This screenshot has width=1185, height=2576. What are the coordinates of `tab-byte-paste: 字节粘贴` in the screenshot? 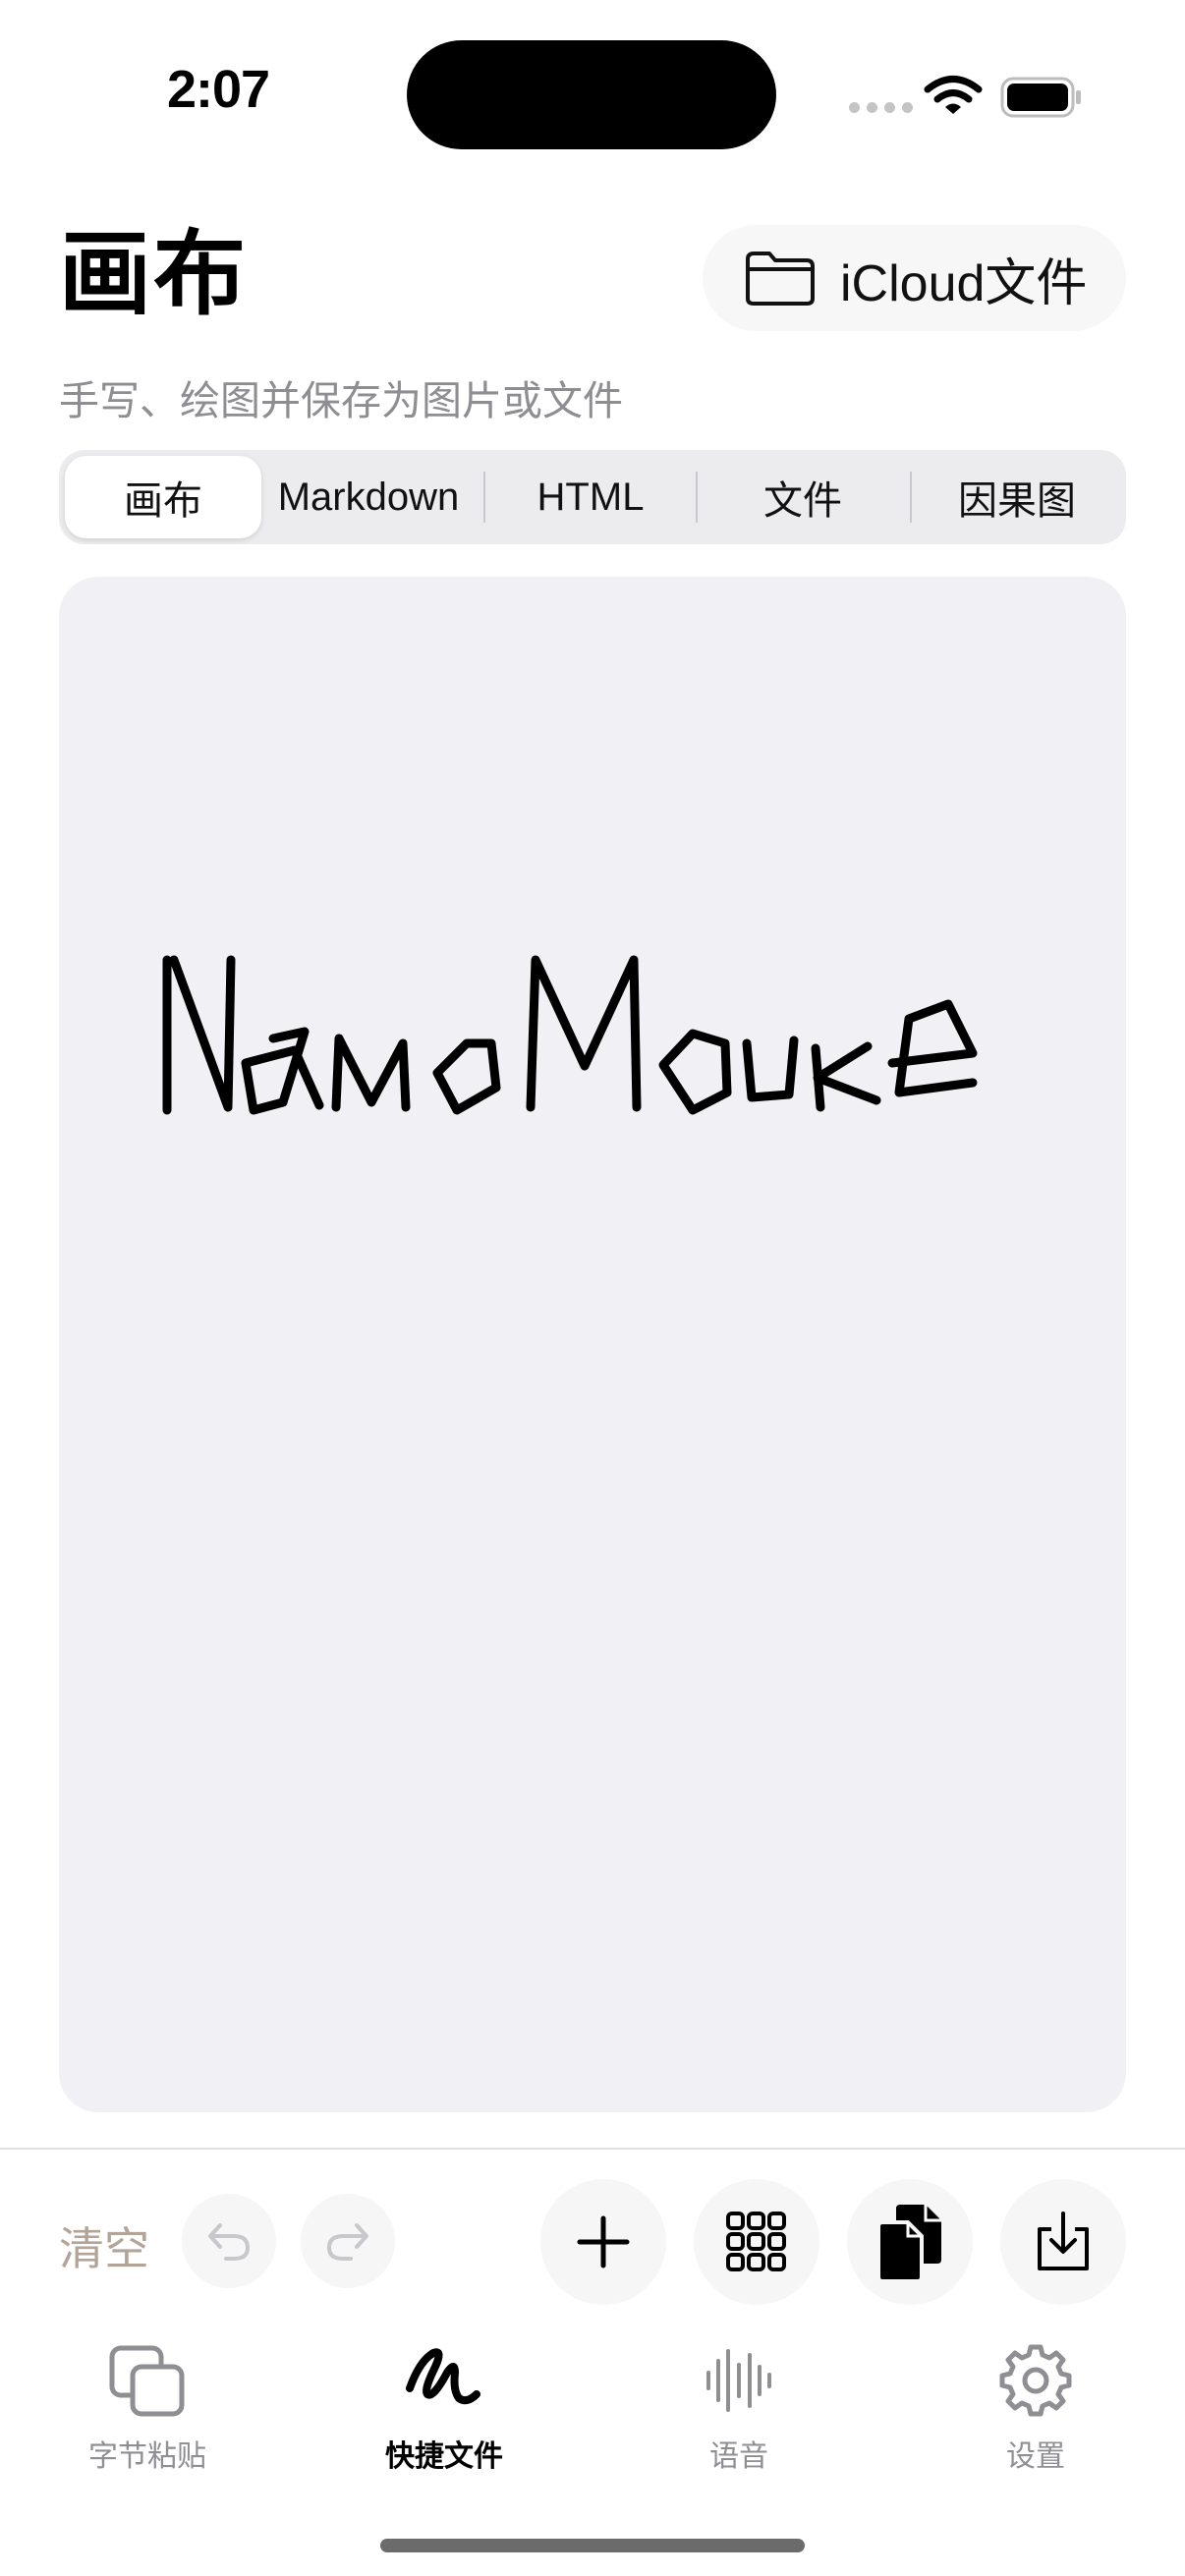 It's located at (148, 2409).